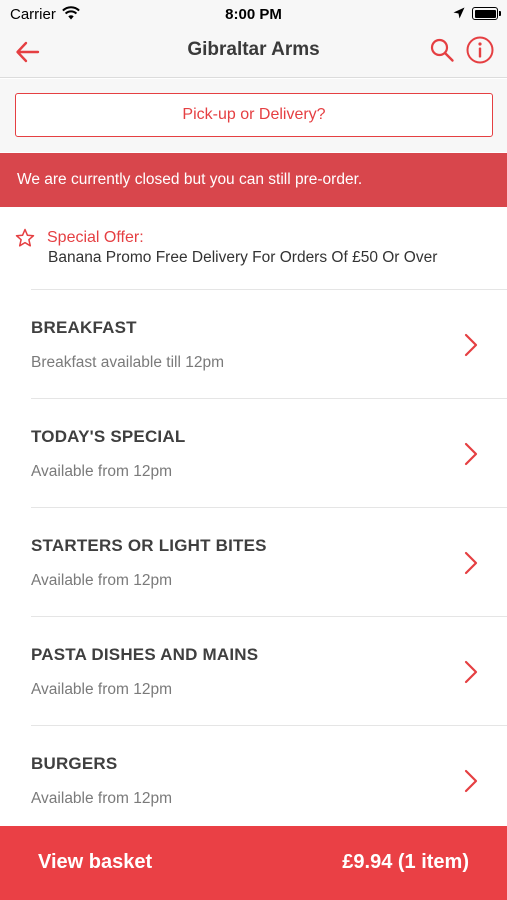 The image size is (507, 900). I want to click on menu-category-name: BREAKFAST, so click(84, 327).